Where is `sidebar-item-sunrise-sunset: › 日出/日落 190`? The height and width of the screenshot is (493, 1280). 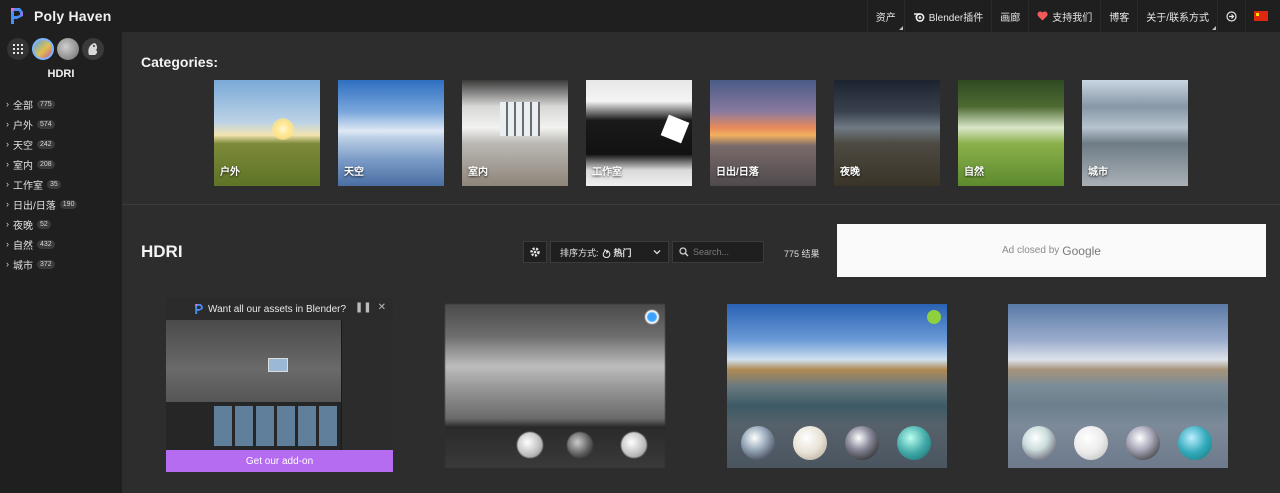 sidebar-item-sunrise-sunset: › 日出/日落 190 is located at coordinates (64, 204).